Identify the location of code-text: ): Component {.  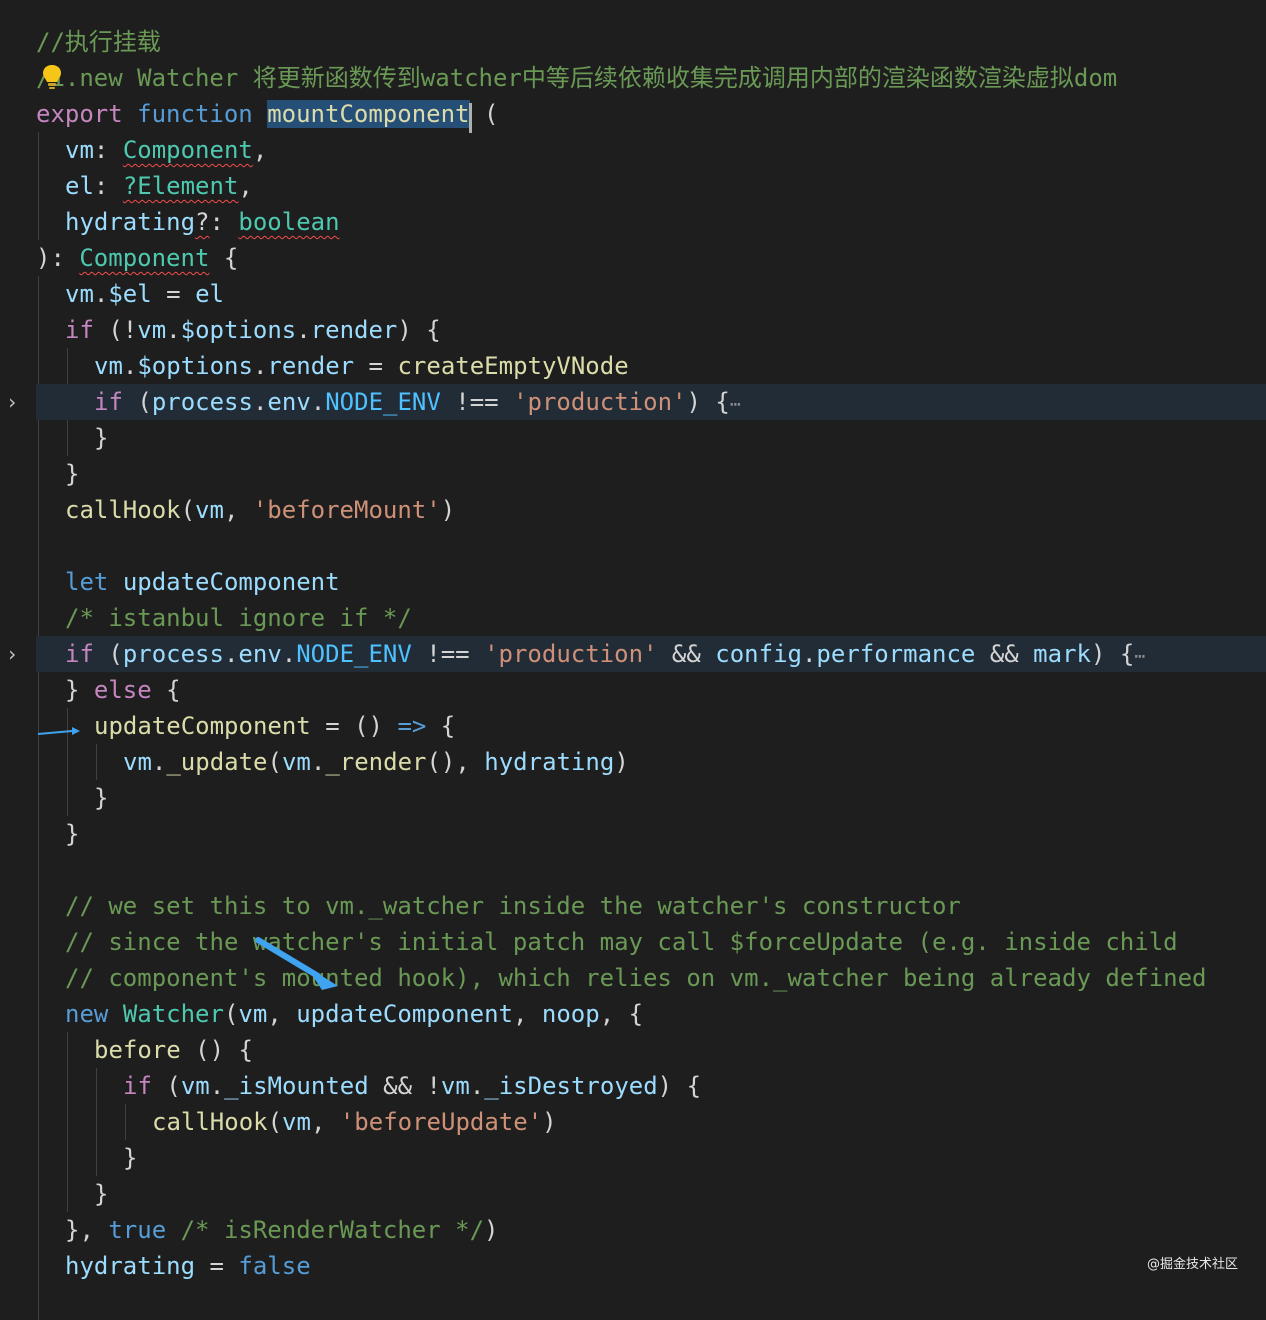
(137, 258).